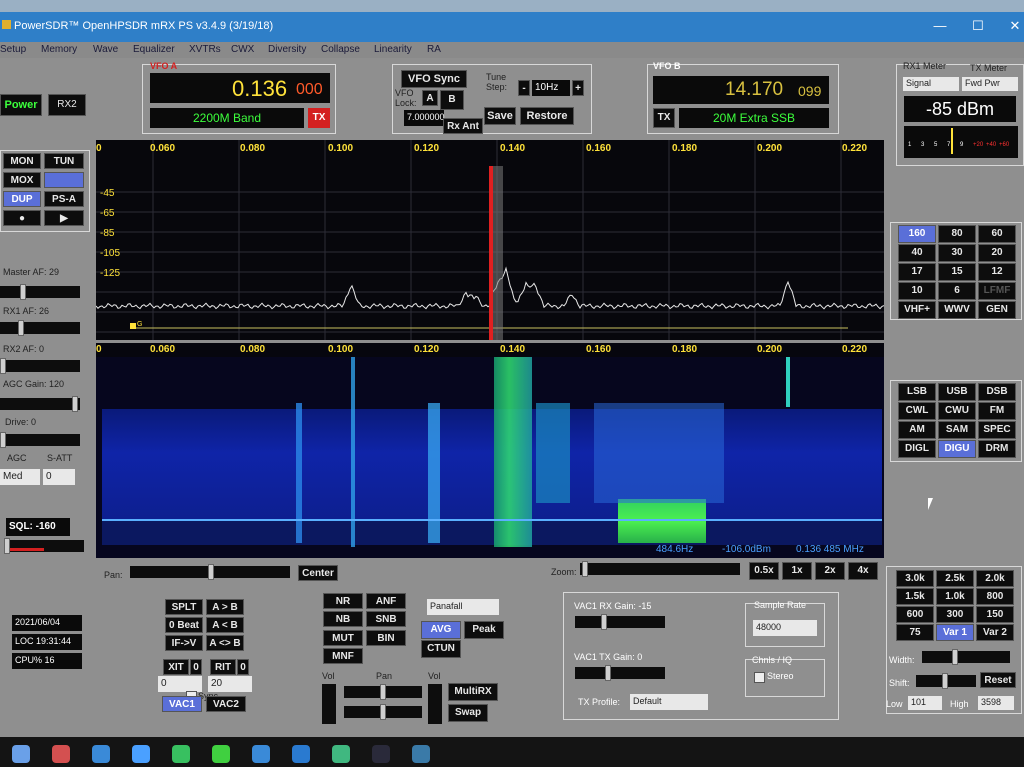  I want to click on b-to-a-button: A < B, so click(225, 625).